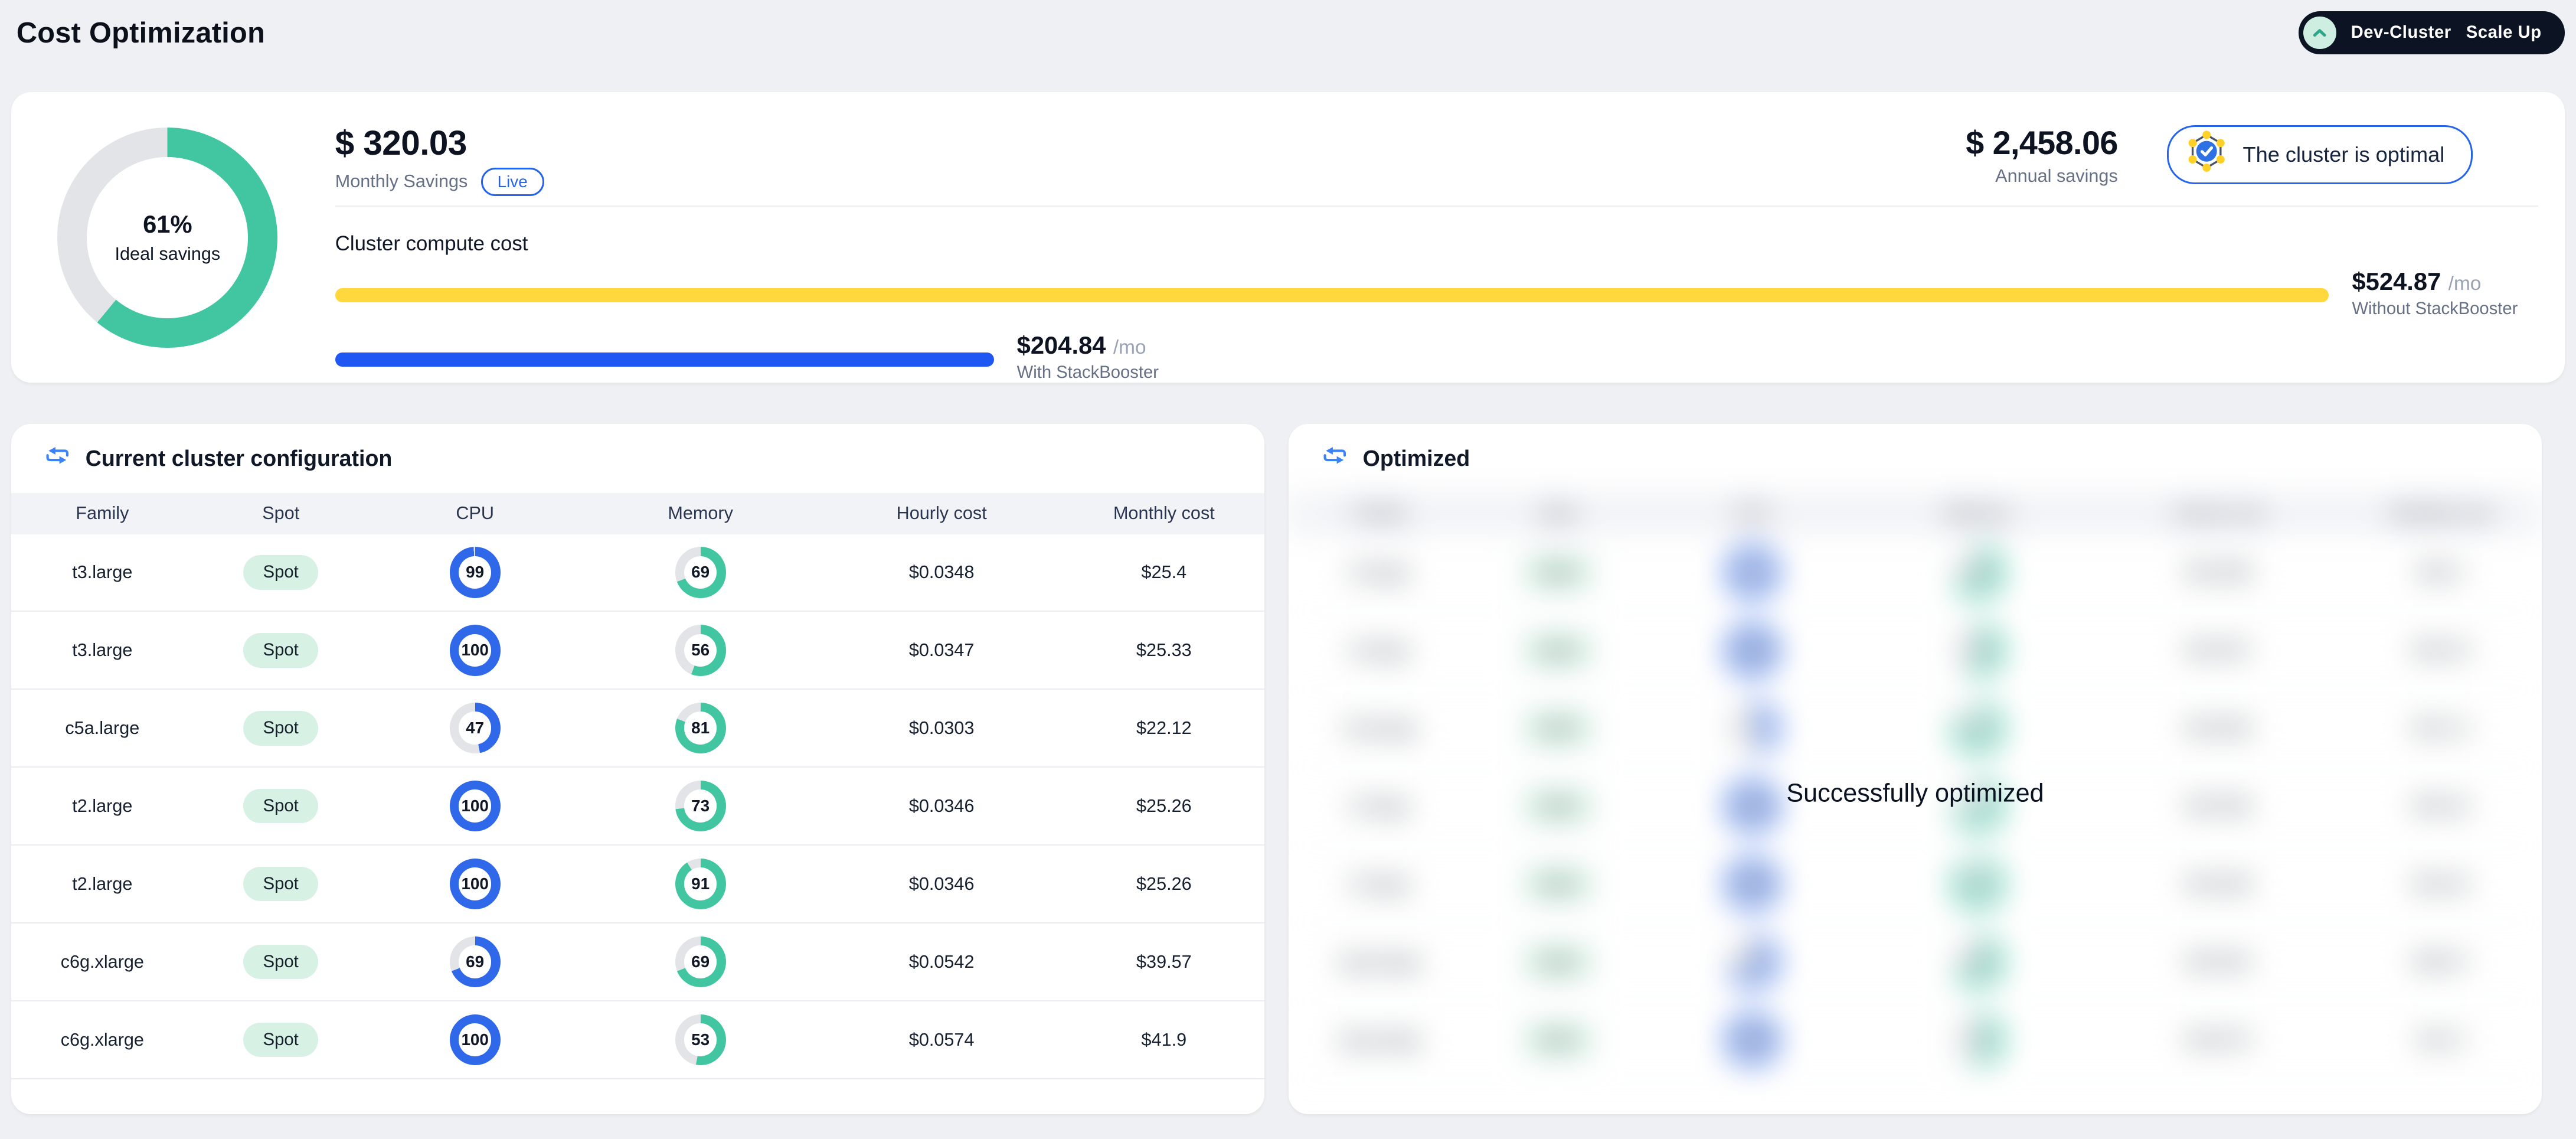  What do you see at coordinates (2219, 649) in the screenshot?
I see `cell-hourly-cost: $0.0347` at bounding box center [2219, 649].